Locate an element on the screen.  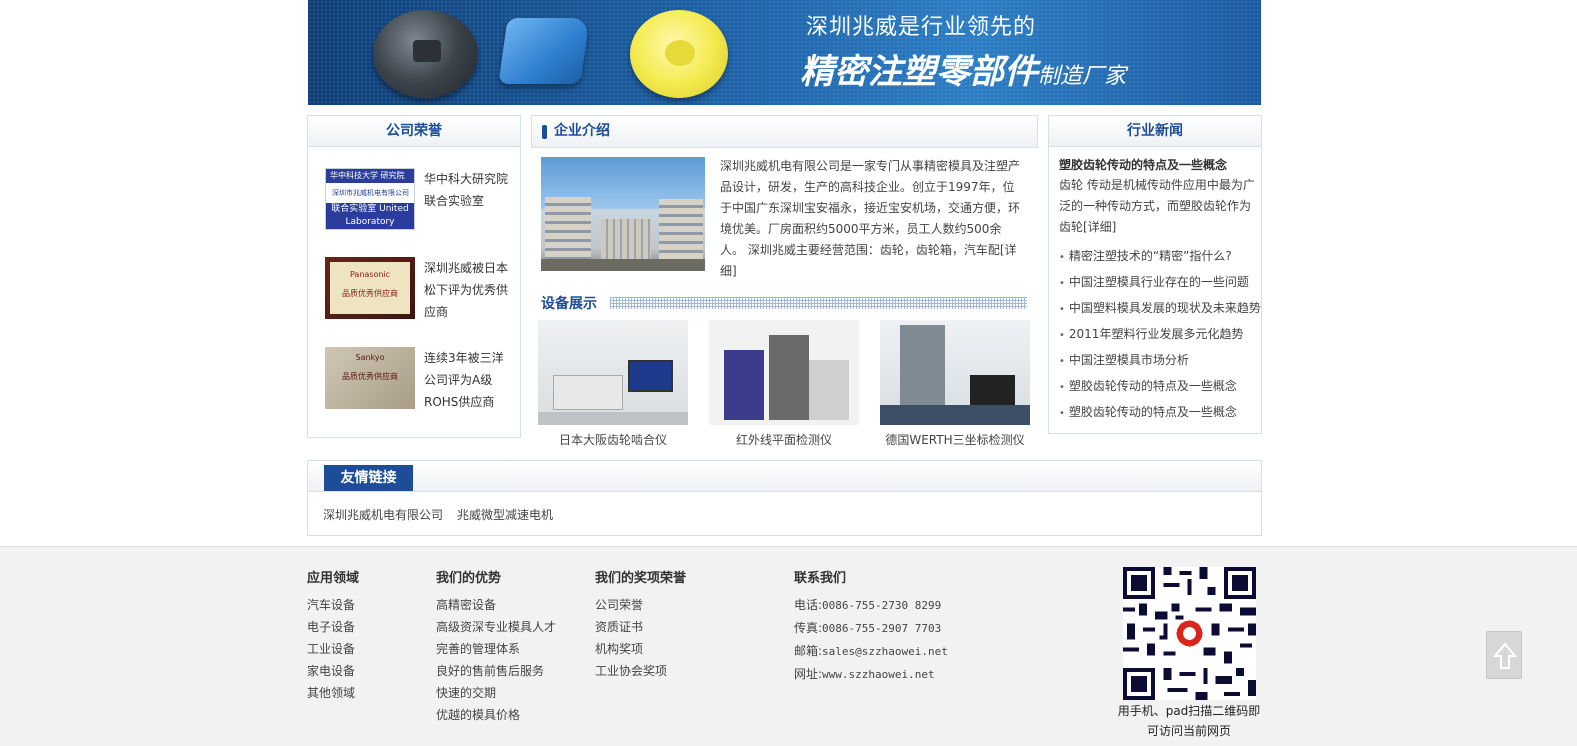
header-banner: 深圳兆威是行业领先的 精密注塑零部件制造厂家 is located at coordinates (784, 52).